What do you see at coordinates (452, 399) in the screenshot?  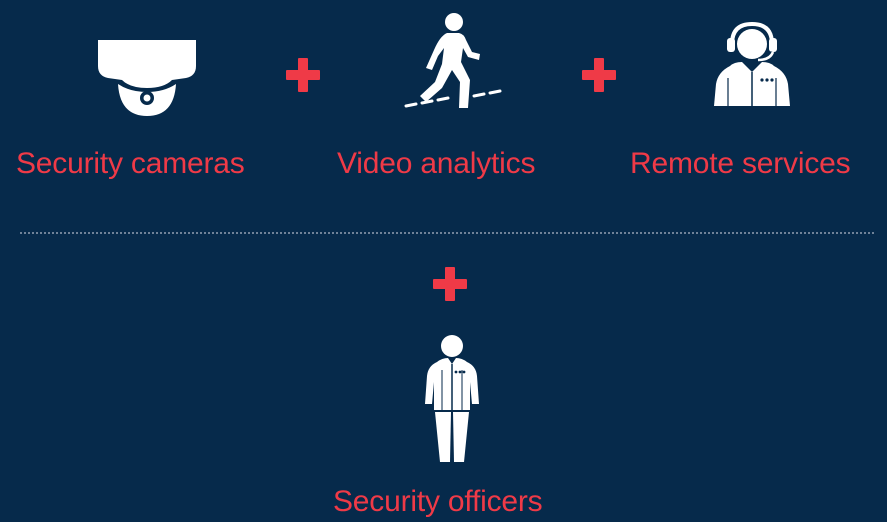 I see `security-officer-icon` at bounding box center [452, 399].